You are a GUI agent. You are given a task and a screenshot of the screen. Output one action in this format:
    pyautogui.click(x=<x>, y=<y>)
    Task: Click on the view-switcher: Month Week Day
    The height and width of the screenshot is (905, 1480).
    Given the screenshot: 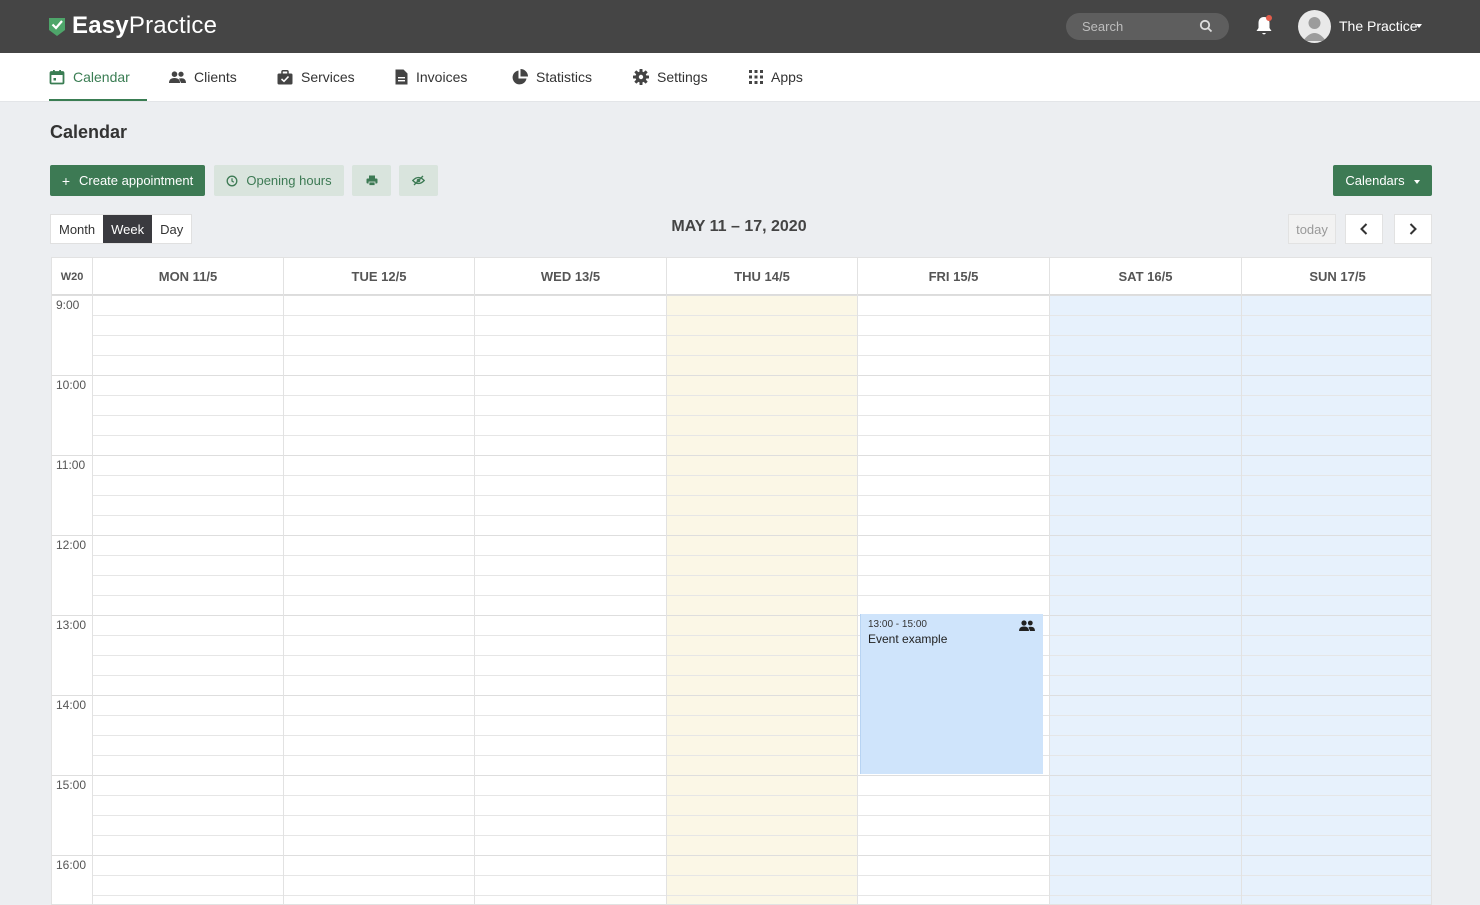 What is the action you would take?
    pyautogui.click(x=121, y=229)
    